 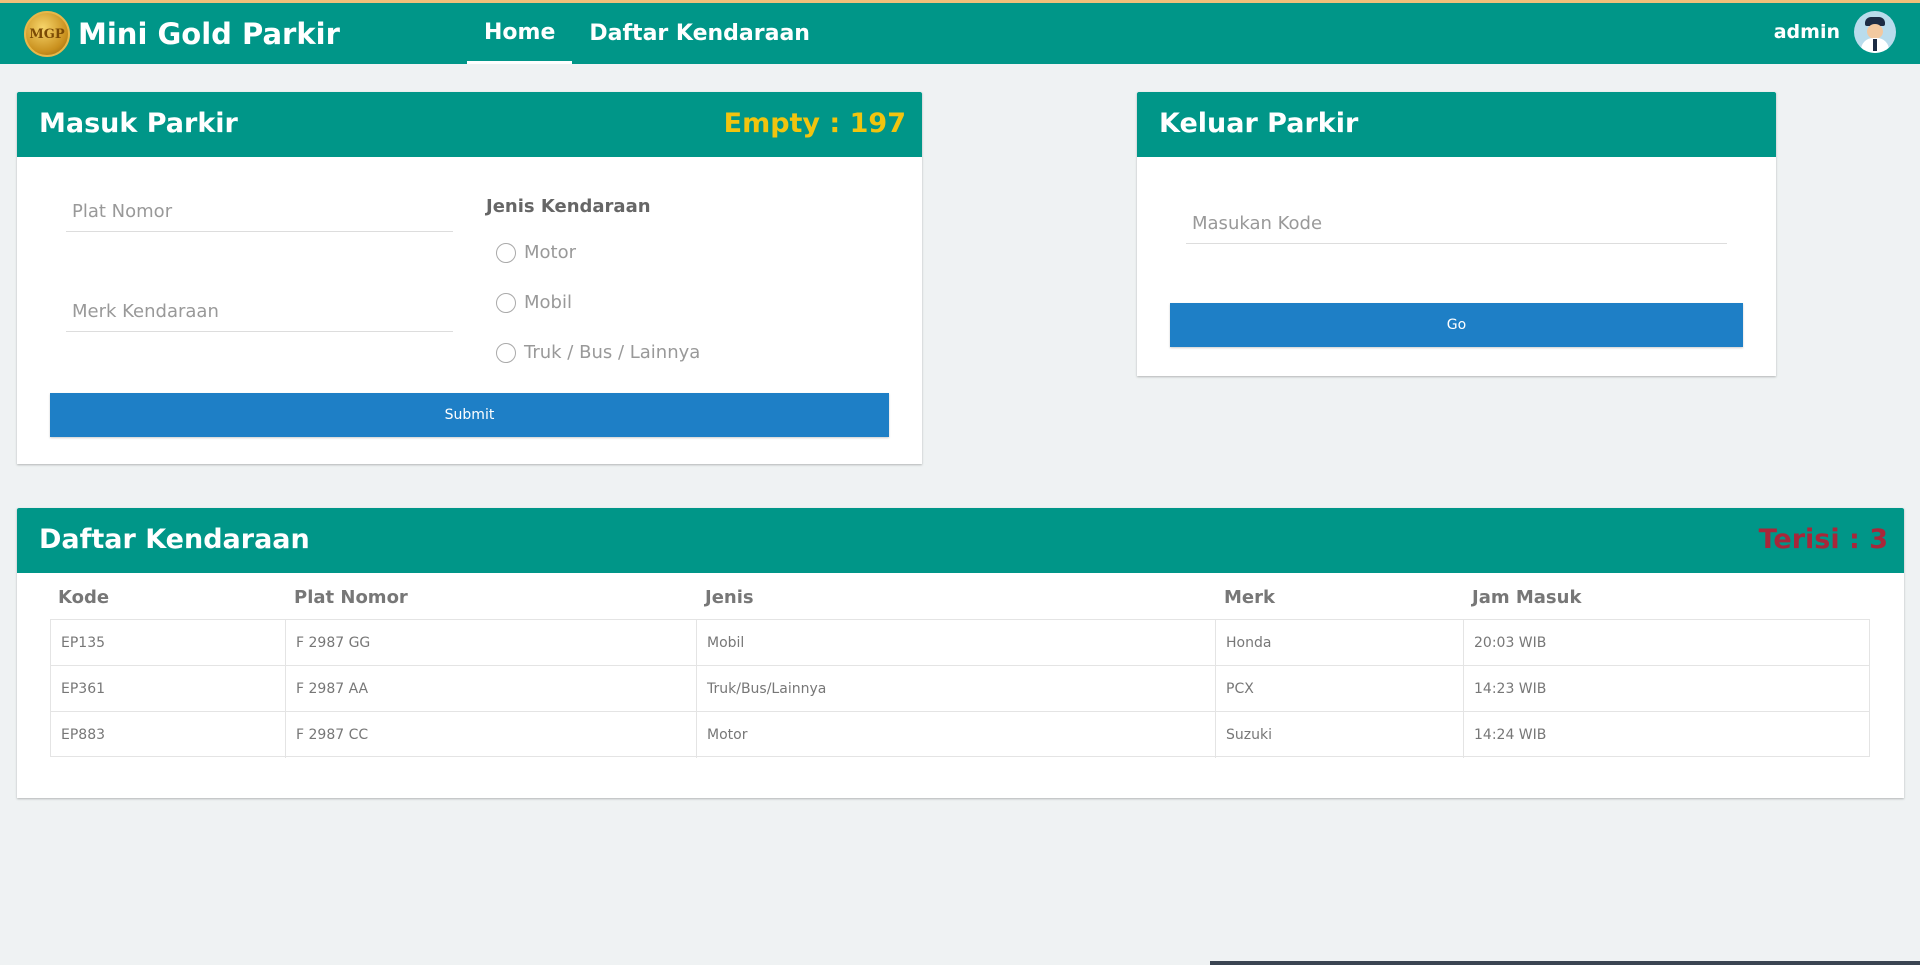 I want to click on cell-merk: Suzuki, so click(x=1340, y=735).